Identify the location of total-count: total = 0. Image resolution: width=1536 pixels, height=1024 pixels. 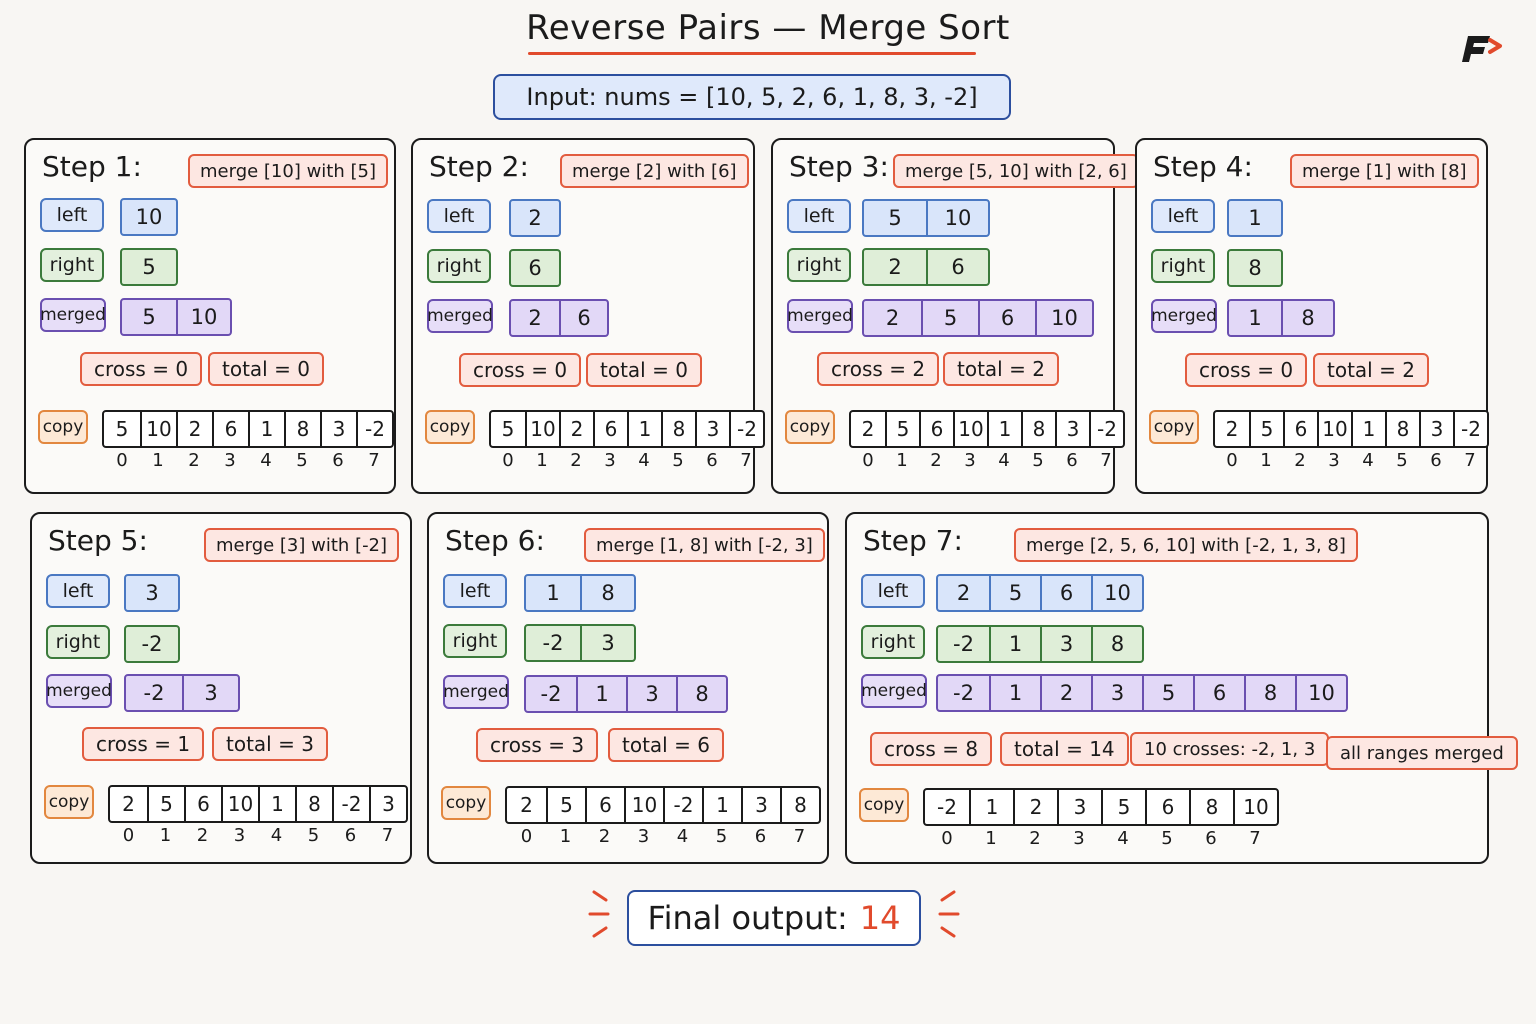
(644, 370).